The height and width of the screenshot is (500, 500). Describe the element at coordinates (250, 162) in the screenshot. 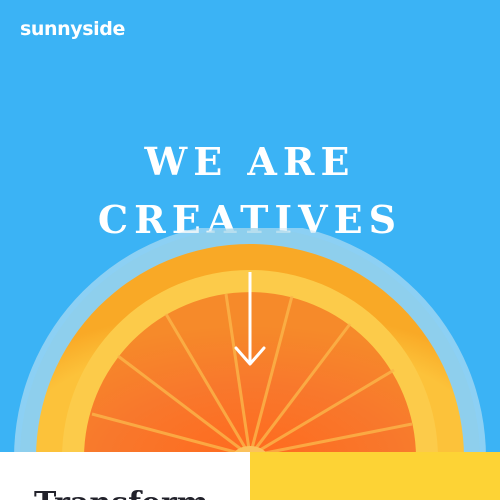

I see `hero-title-line-1: WE ARE` at that location.